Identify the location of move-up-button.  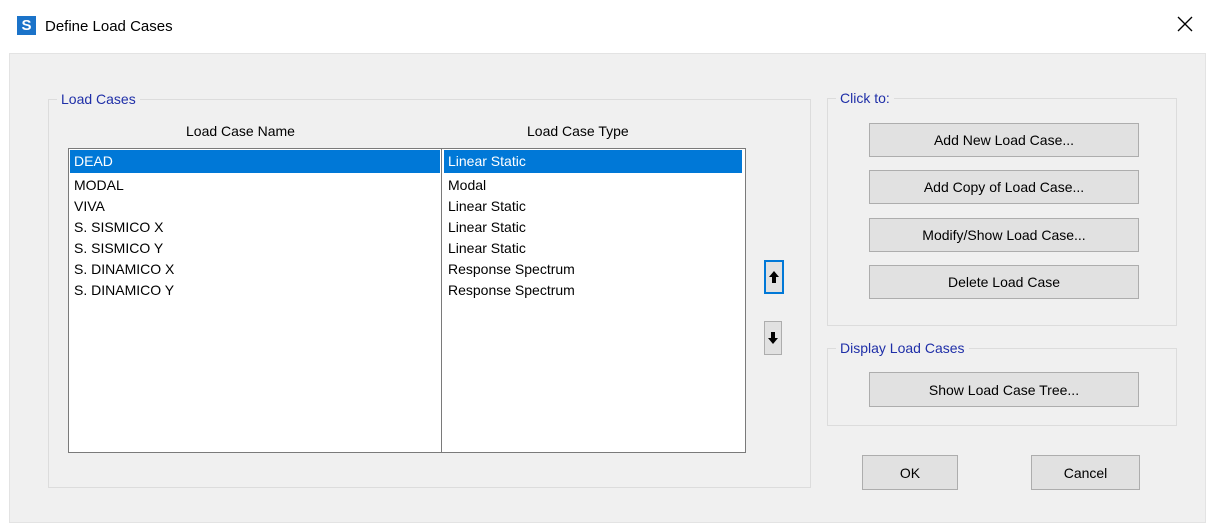
(774, 277).